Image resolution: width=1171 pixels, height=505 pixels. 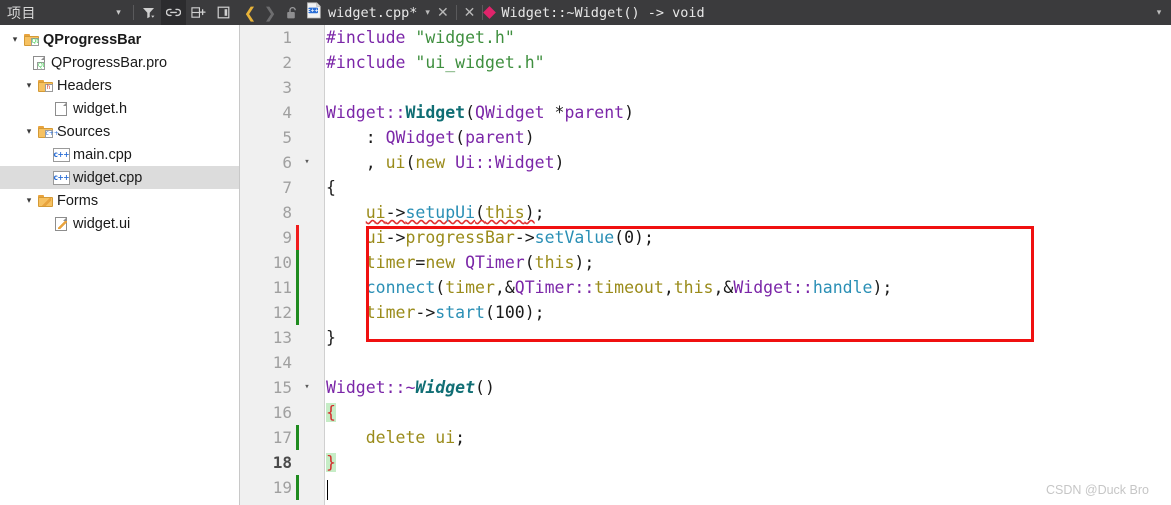 What do you see at coordinates (287, 87) in the screenshot?
I see `line-number: 3` at bounding box center [287, 87].